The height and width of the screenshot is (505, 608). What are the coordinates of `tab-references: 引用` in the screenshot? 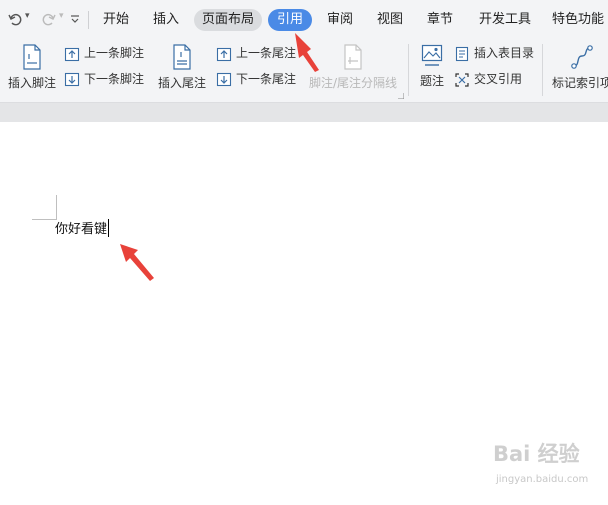 It's located at (290, 20).